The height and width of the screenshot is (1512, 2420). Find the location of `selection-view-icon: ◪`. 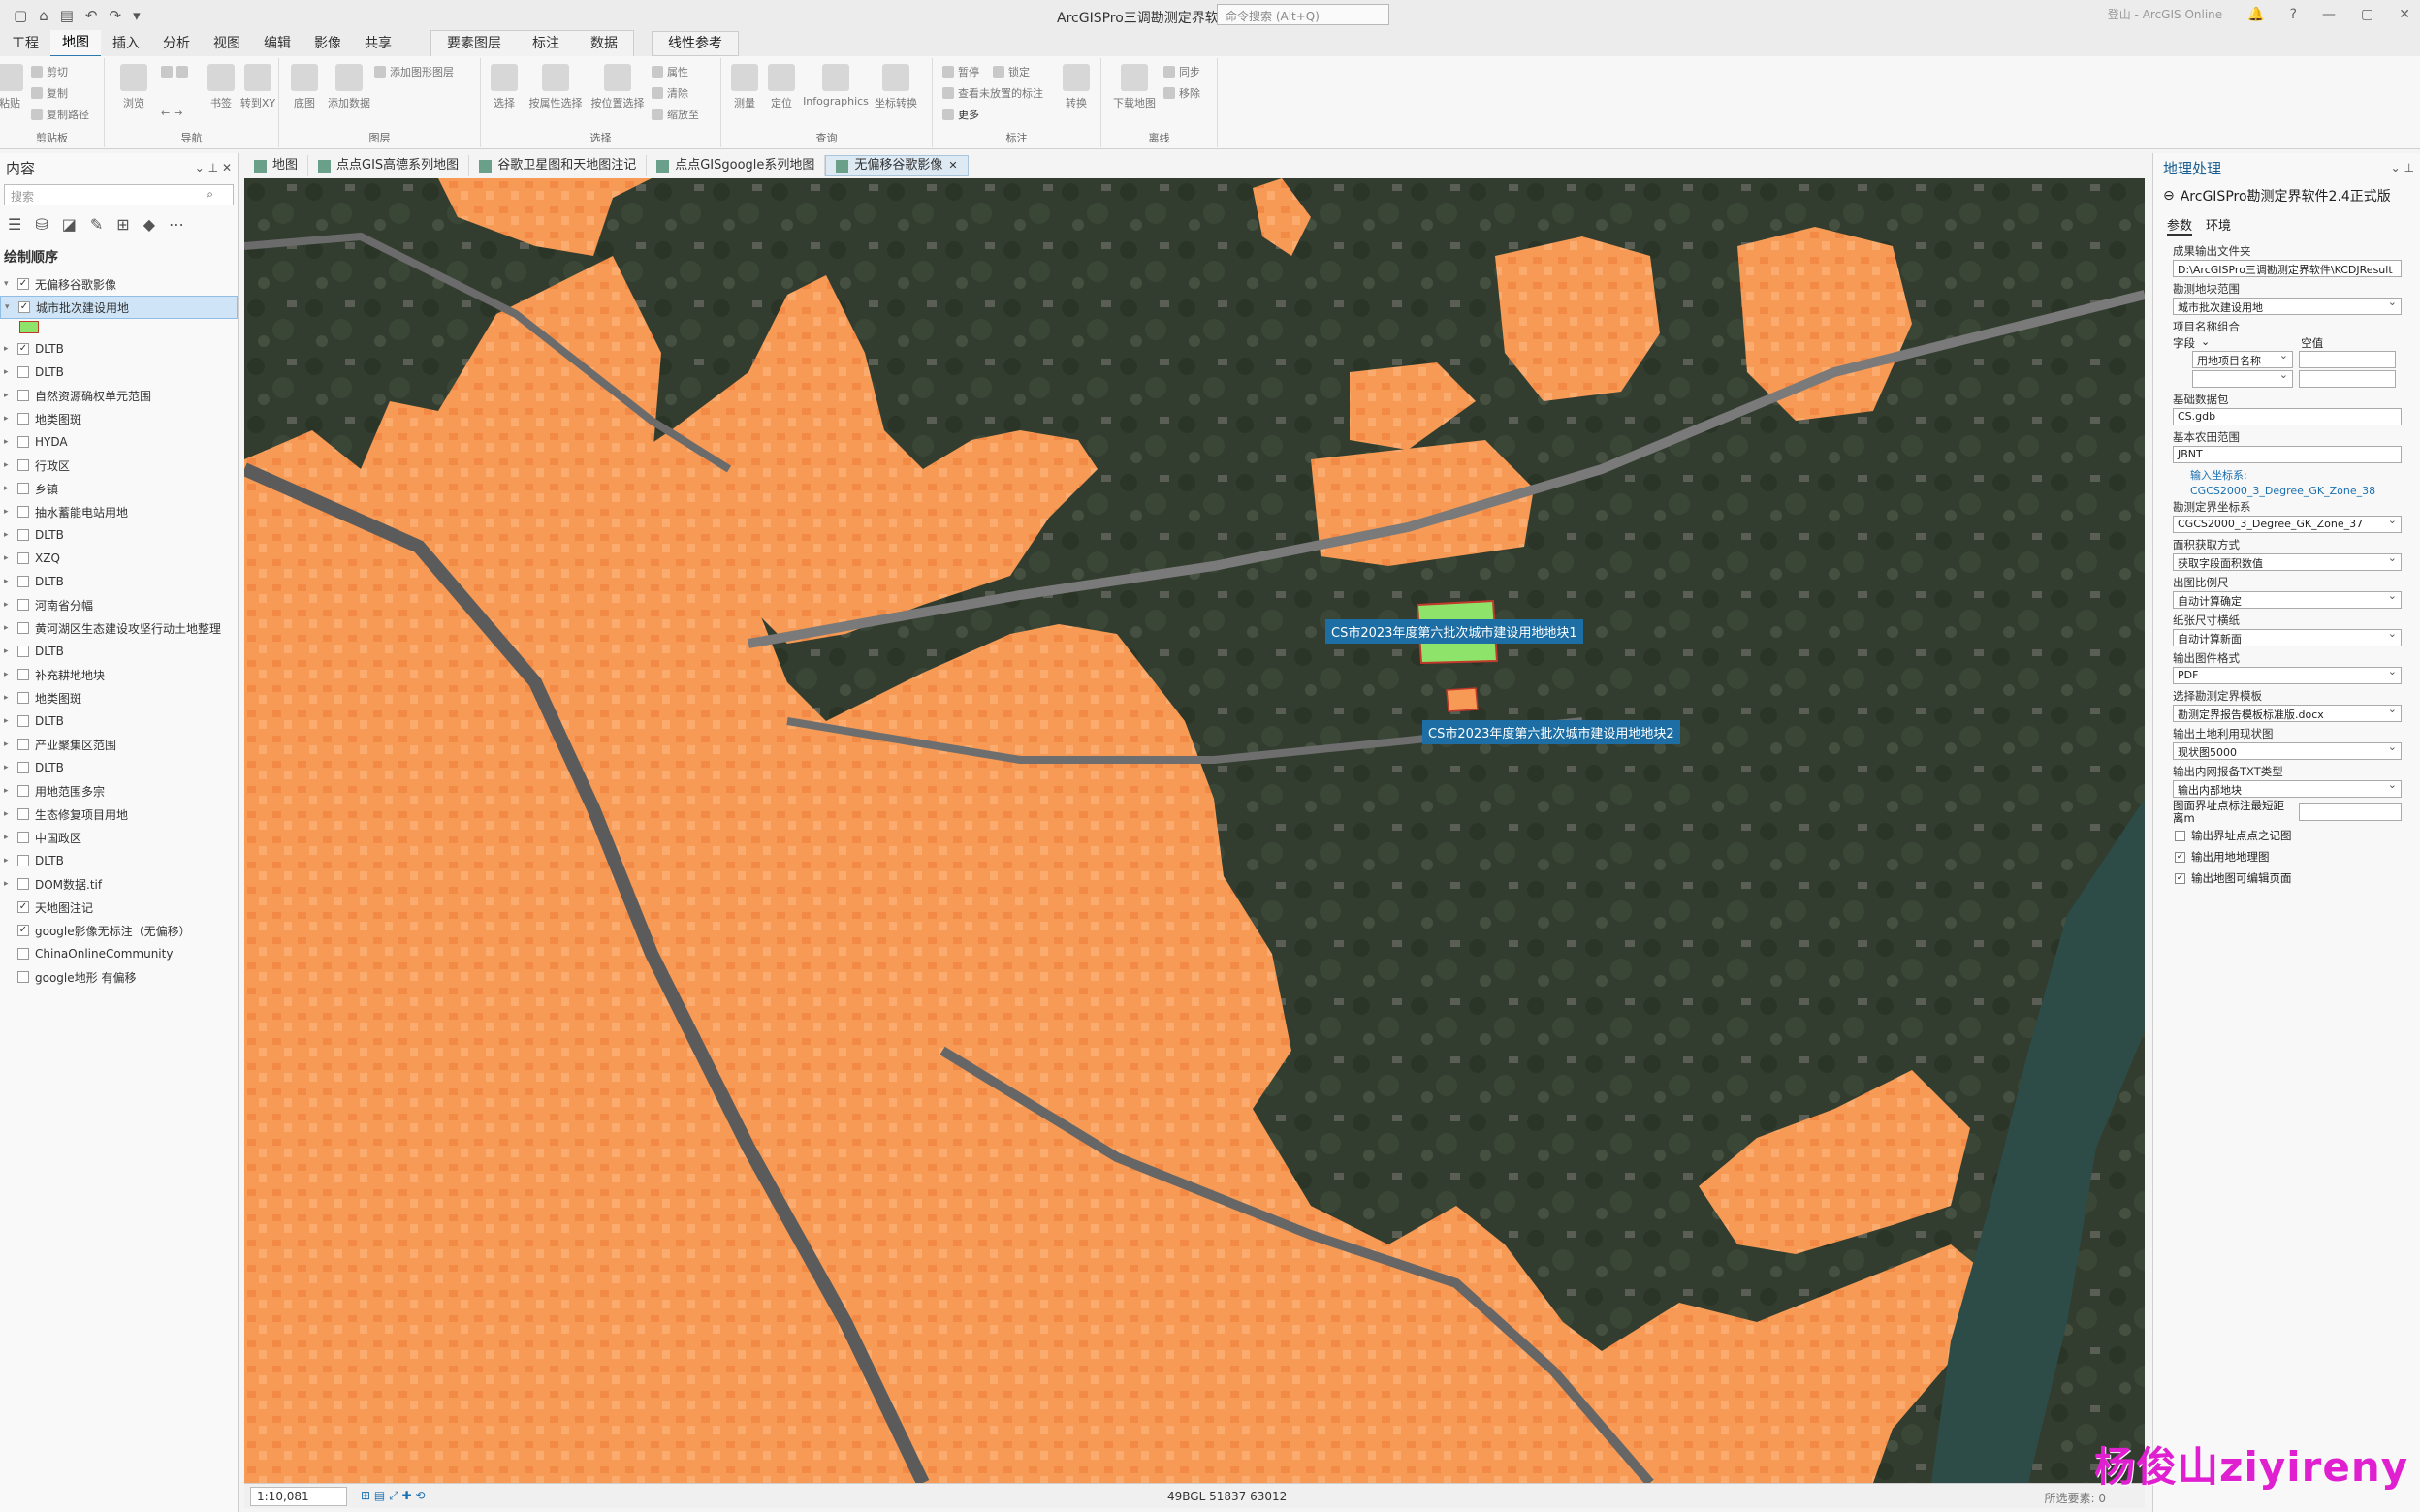

selection-view-icon: ◪ is located at coordinates (69, 225).